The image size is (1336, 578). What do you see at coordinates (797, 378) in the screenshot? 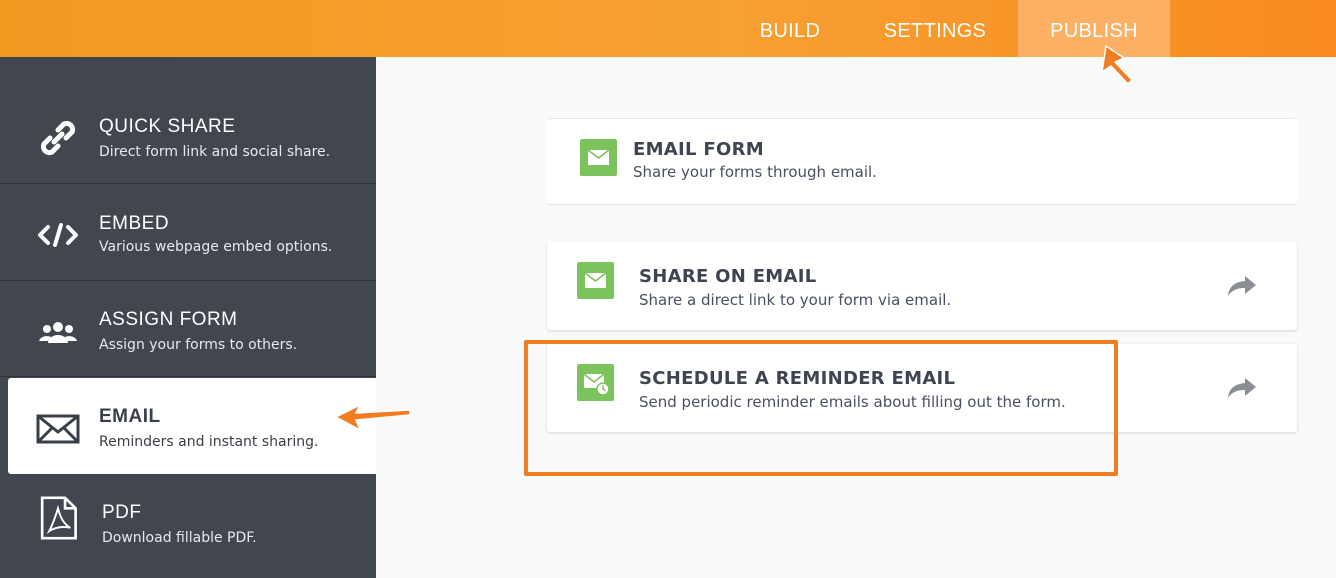
I see `card-title: SCHEDULE A REMINDER EMAIL` at bounding box center [797, 378].